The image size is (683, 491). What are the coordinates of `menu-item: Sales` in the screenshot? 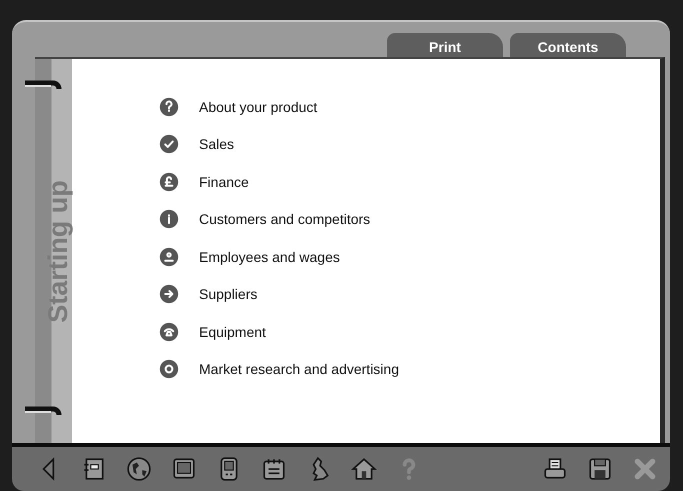 It's located at (216, 144).